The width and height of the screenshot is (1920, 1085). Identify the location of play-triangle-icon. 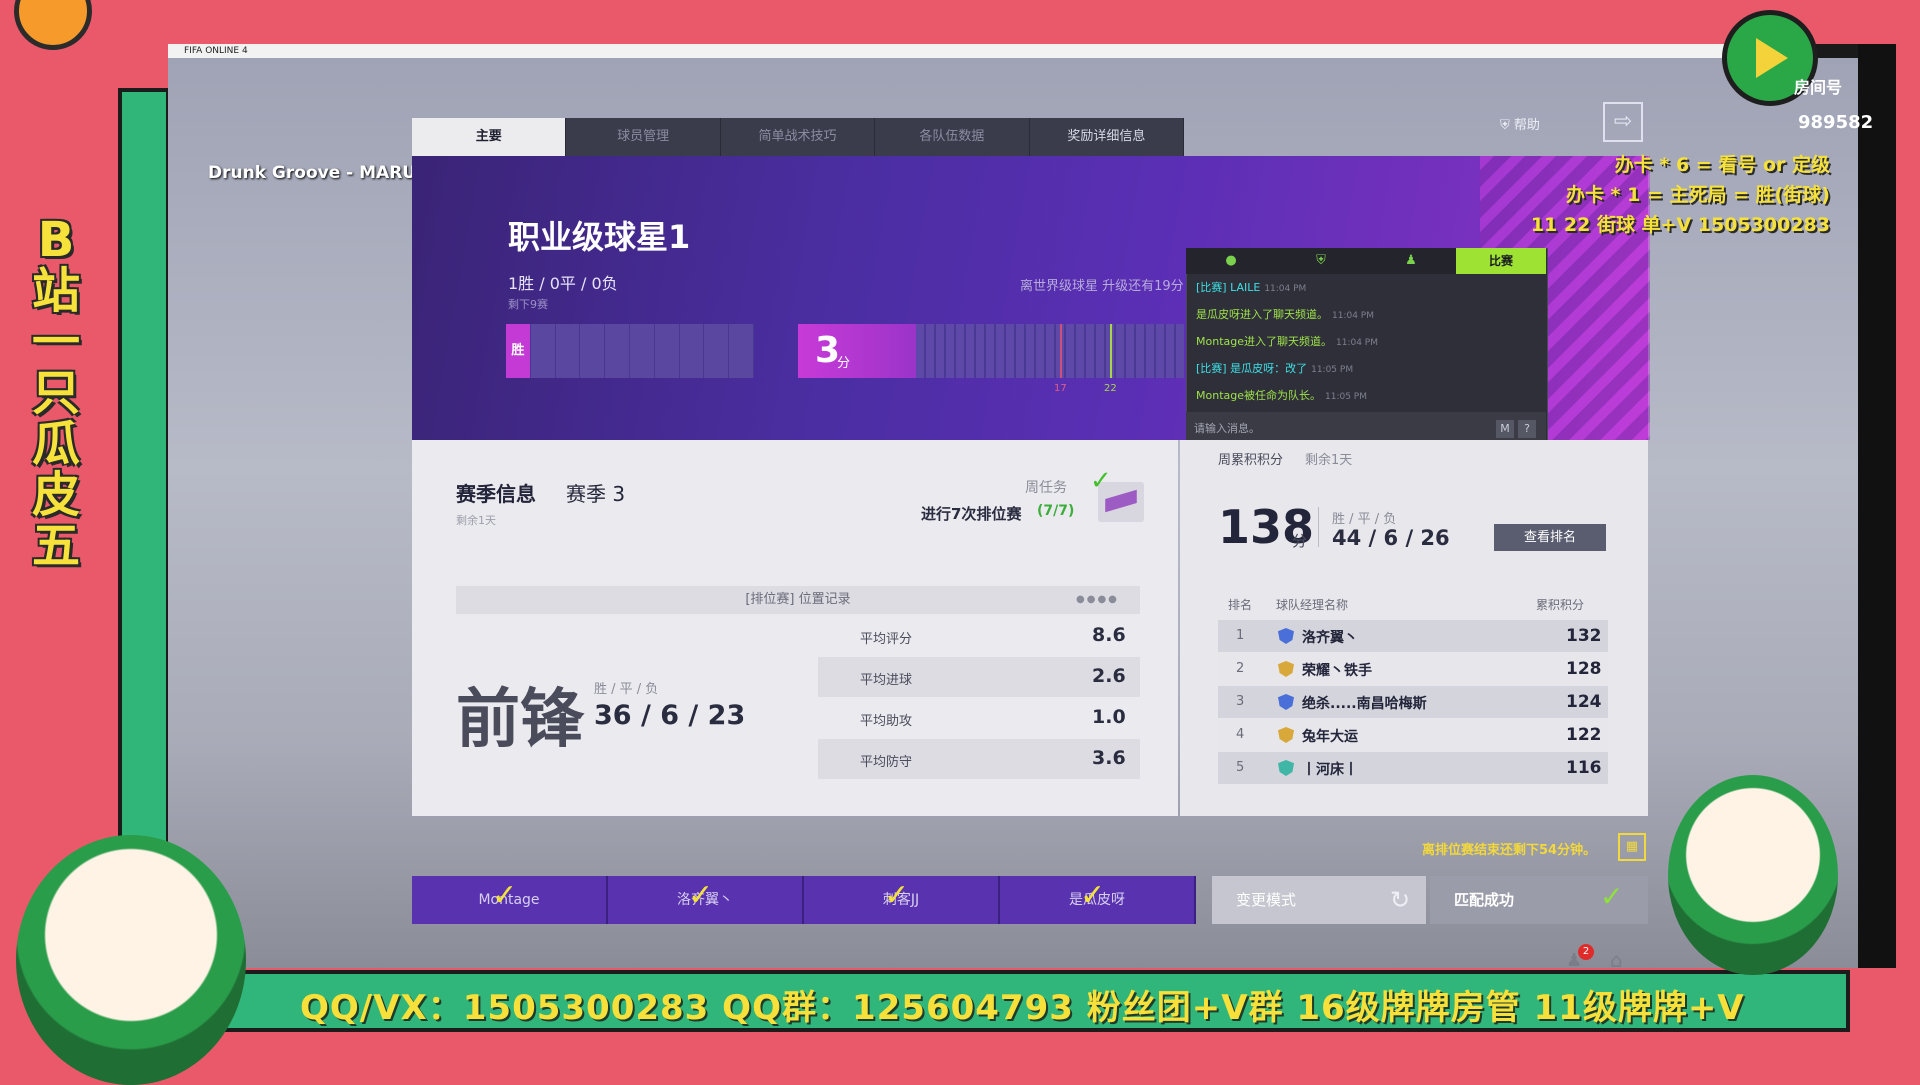
(1772, 58).